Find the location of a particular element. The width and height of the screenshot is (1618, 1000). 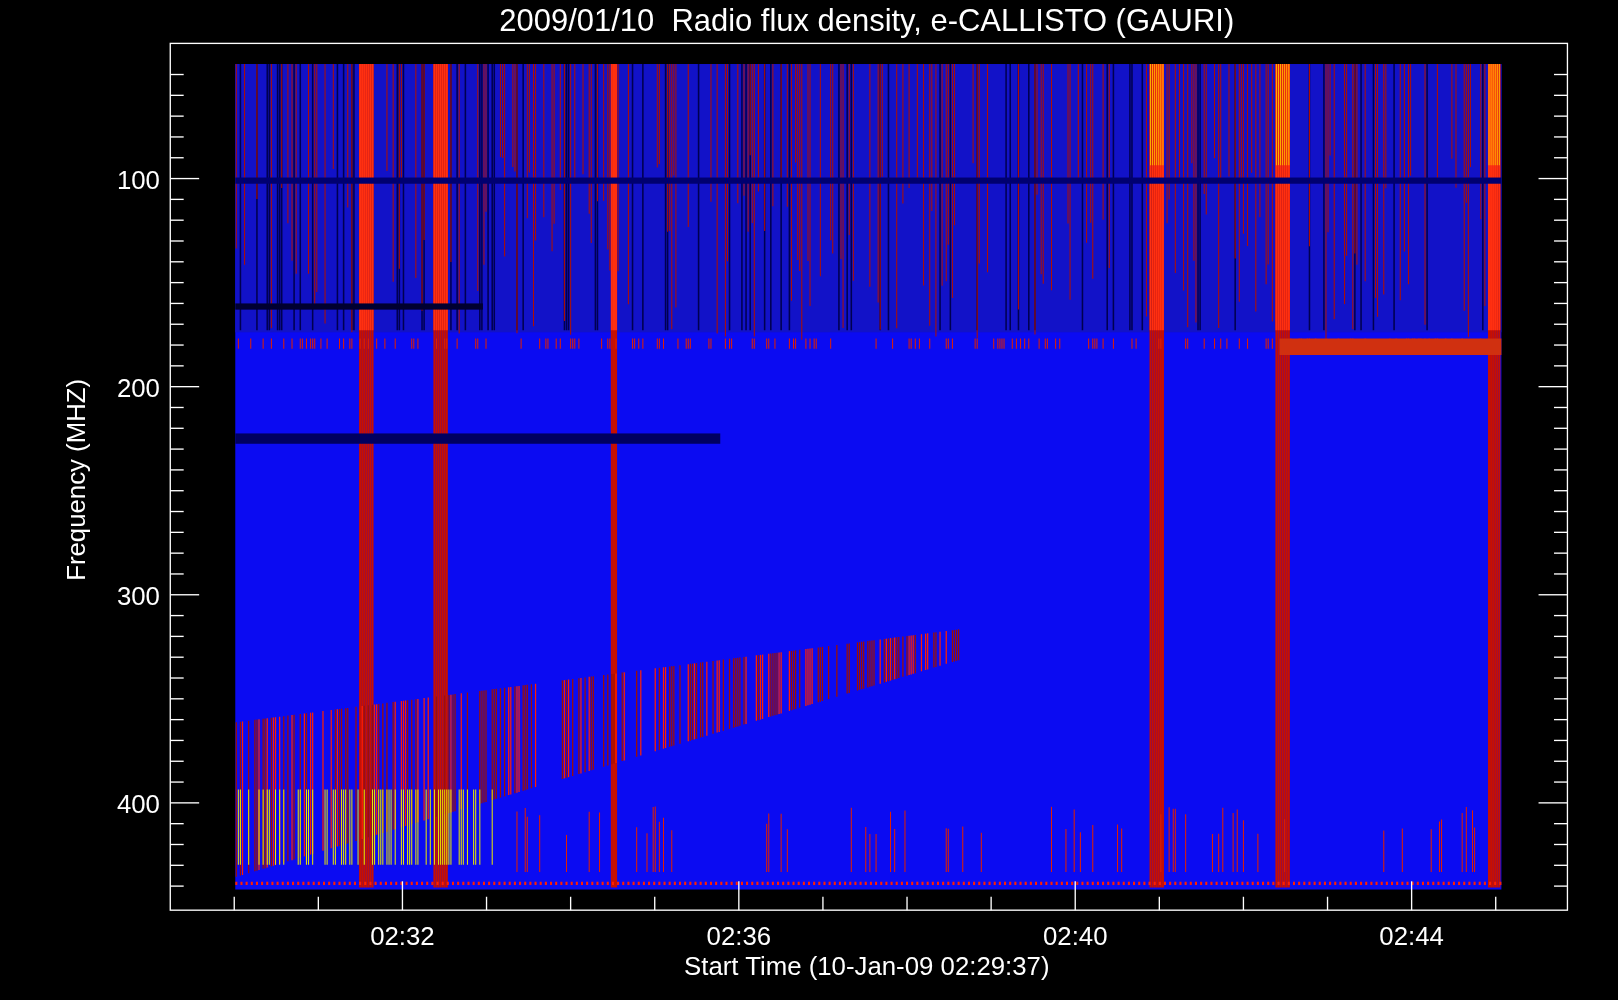

y-tick-label: 400 is located at coordinates (138, 804).